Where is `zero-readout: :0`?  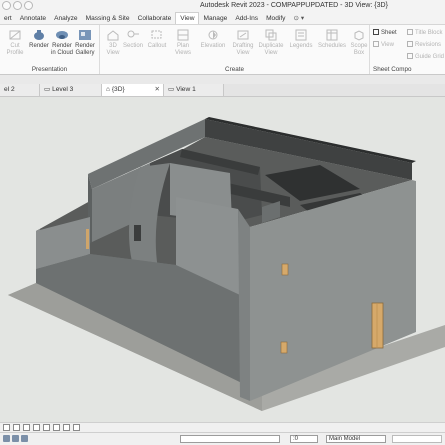 zero-readout: :0 is located at coordinates (304, 439).